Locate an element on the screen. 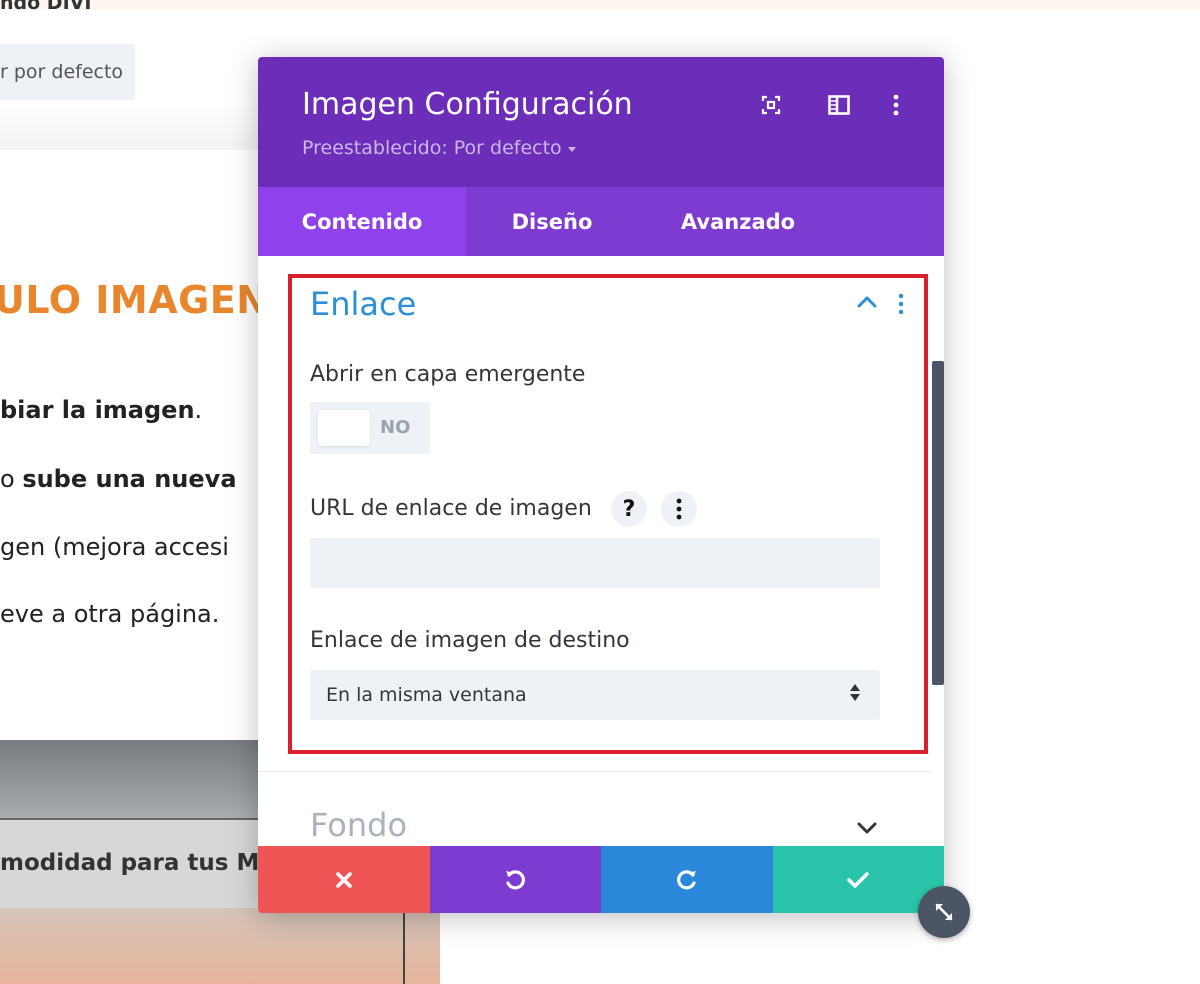 This screenshot has width=1200, height=984. tab-diseno: Diseño is located at coordinates (552, 221).